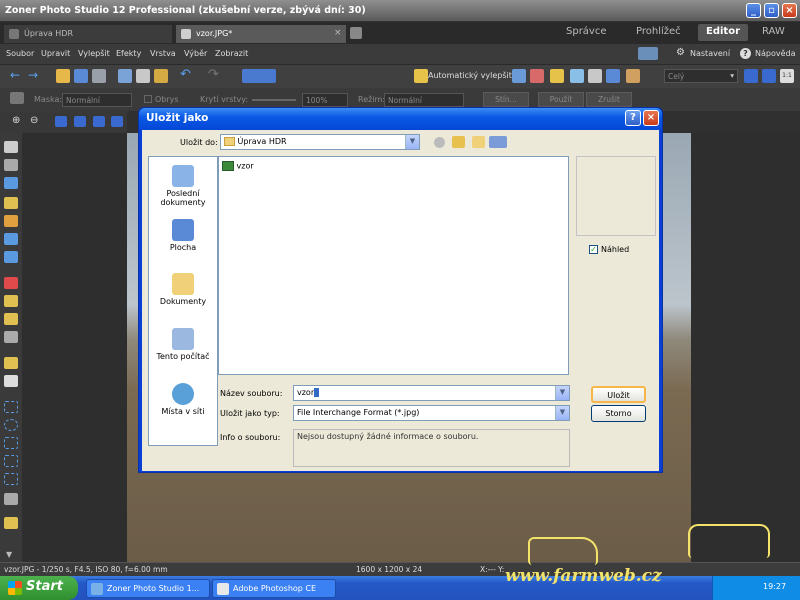 The width and height of the screenshot is (800, 600). I want to click on dialog-close-button: ×, so click(651, 118).